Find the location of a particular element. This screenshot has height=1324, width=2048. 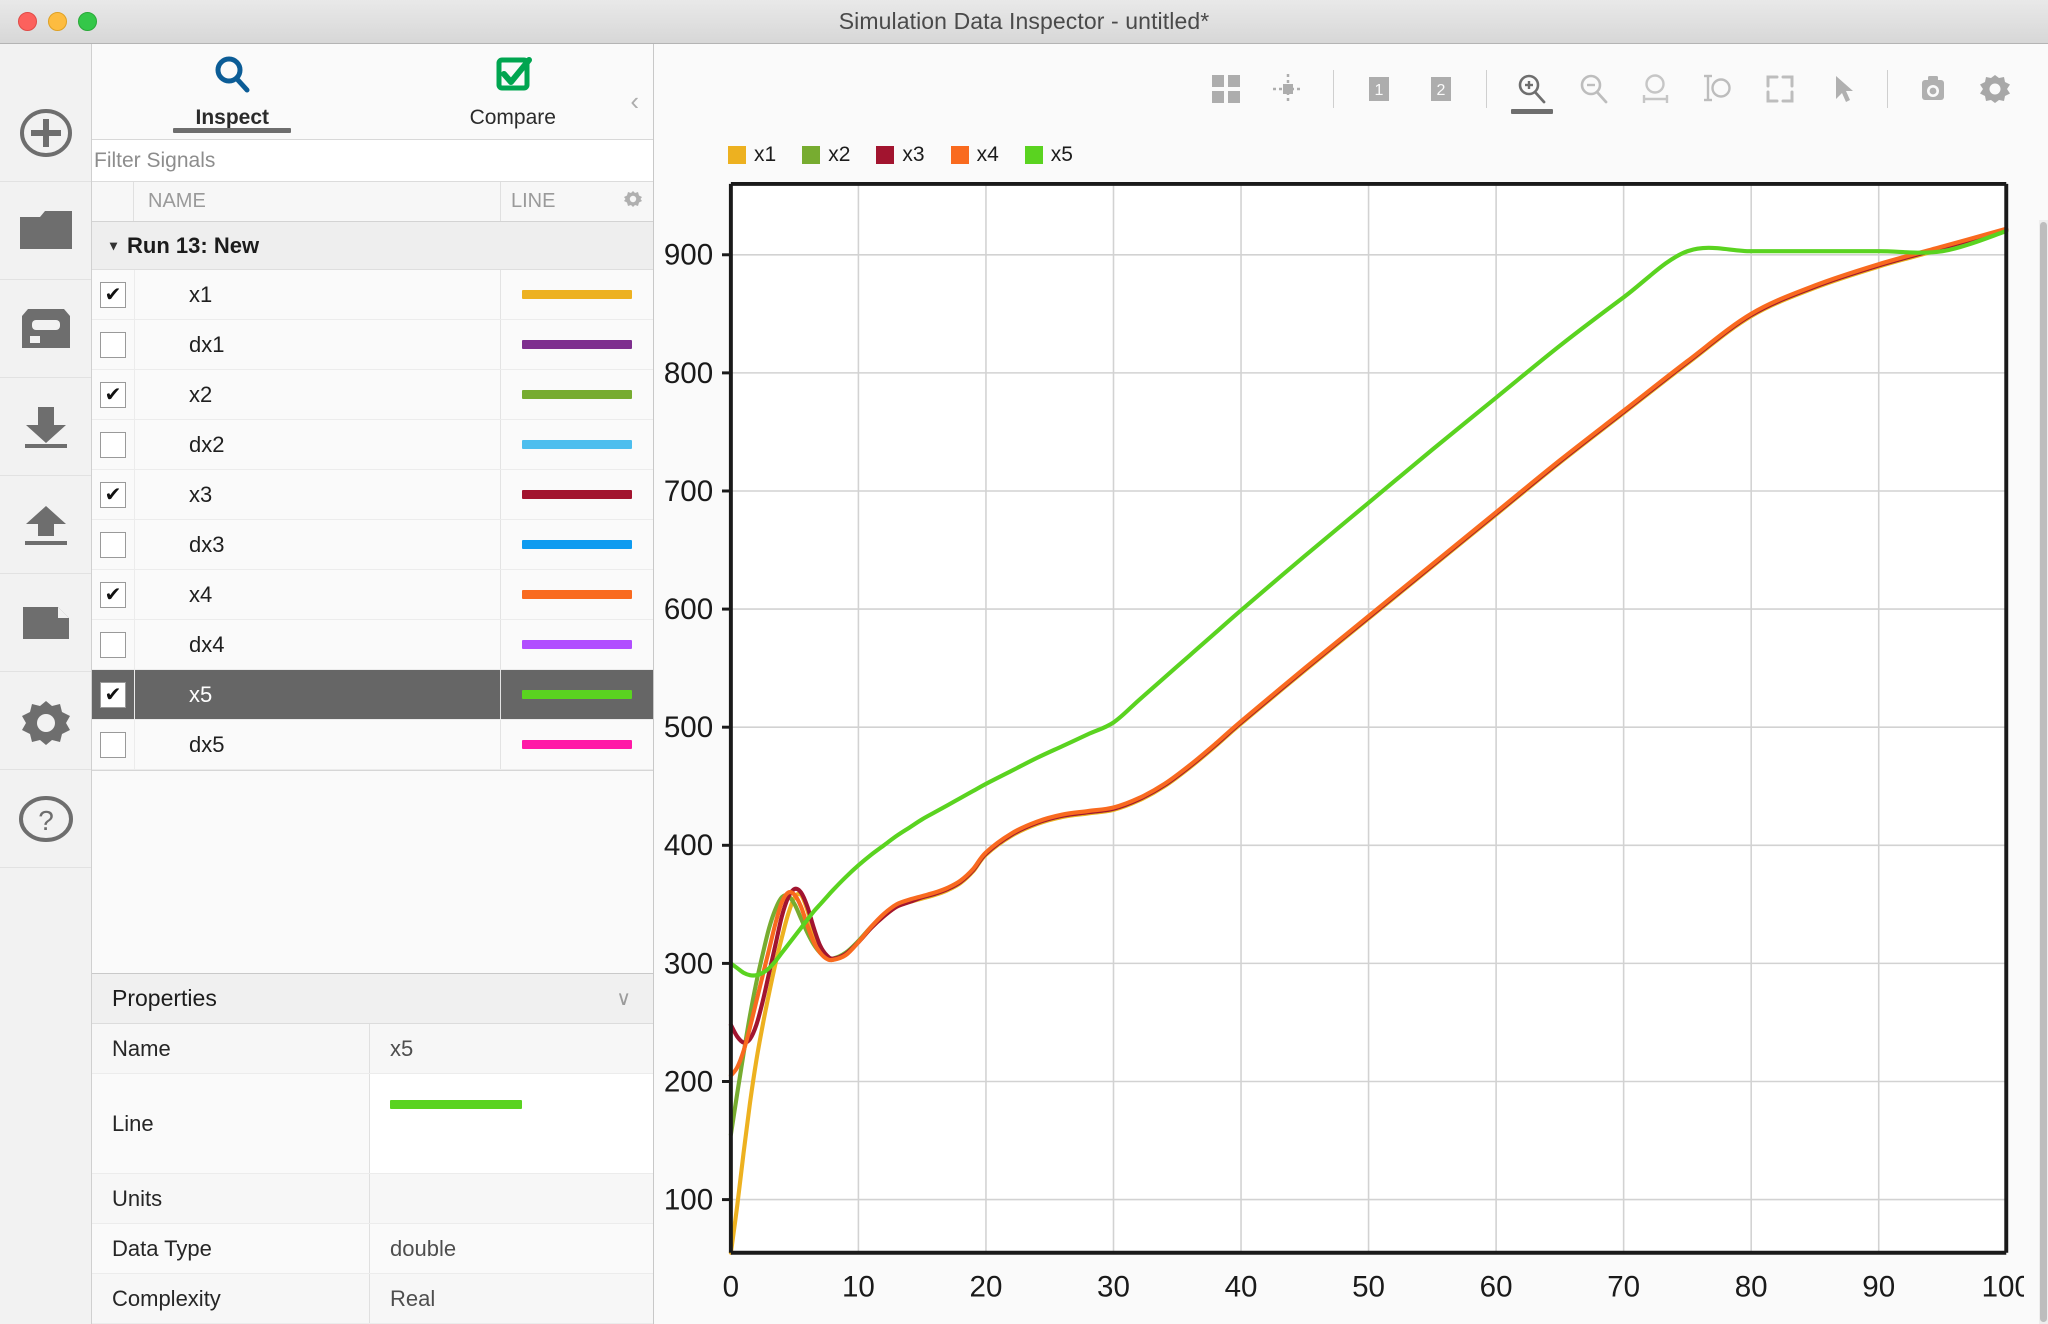

signal-checkbox-x2: ✔ is located at coordinates (113, 394).